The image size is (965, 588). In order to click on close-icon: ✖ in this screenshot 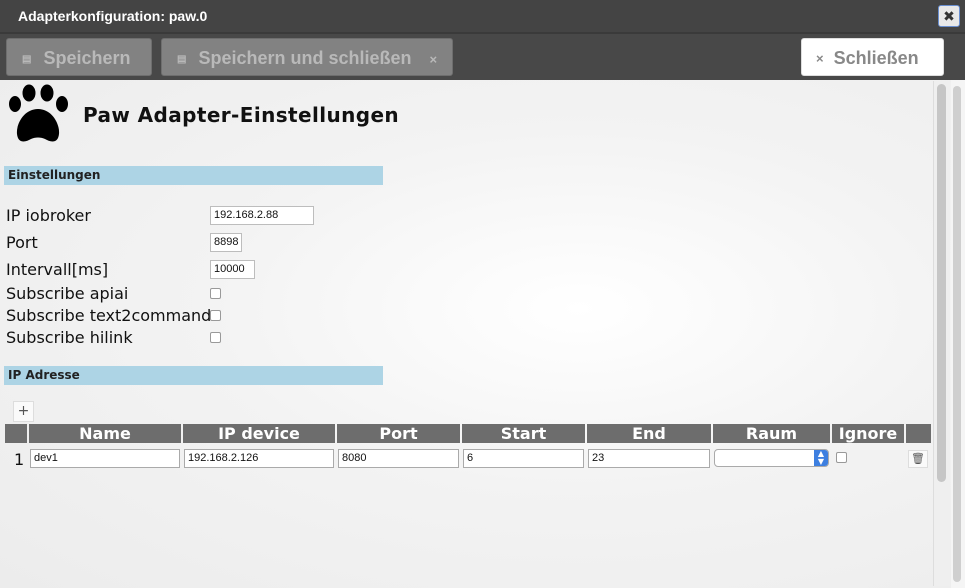, I will do `click(949, 17)`.